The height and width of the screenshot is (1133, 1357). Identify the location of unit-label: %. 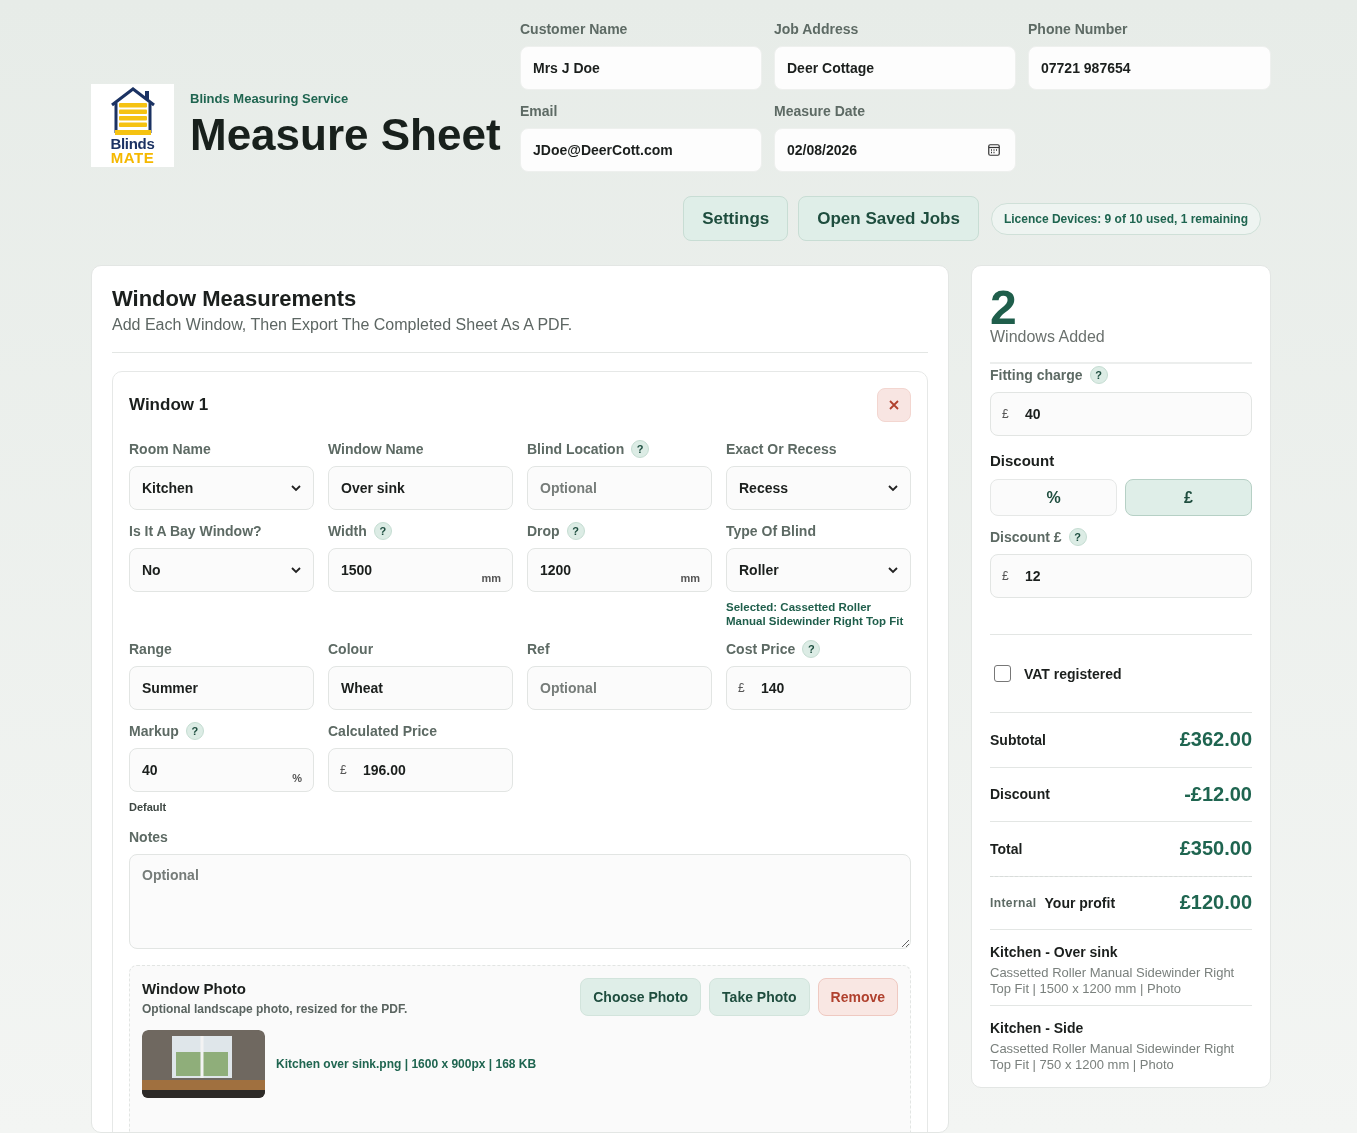
(297, 778).